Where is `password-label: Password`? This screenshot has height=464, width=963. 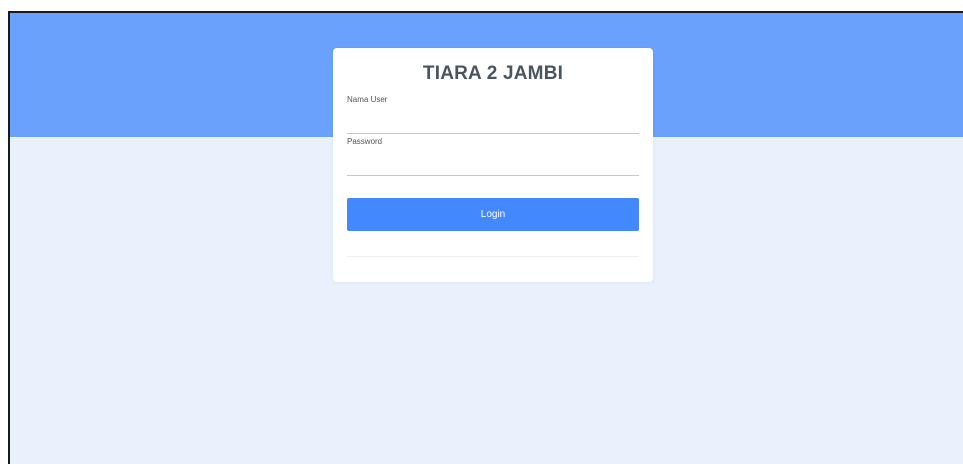
password-label: Password is located at coordinates (365, 141).